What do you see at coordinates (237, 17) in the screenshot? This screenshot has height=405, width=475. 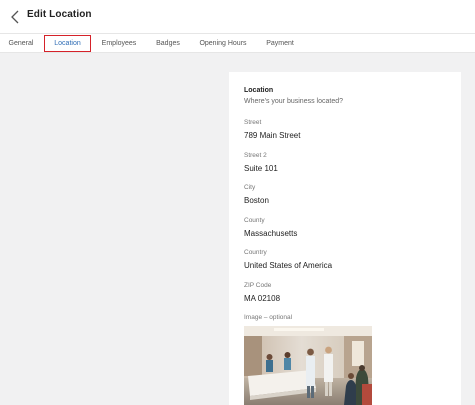 I see `header-bar: Edit Location` at bounding box center [237, 17].